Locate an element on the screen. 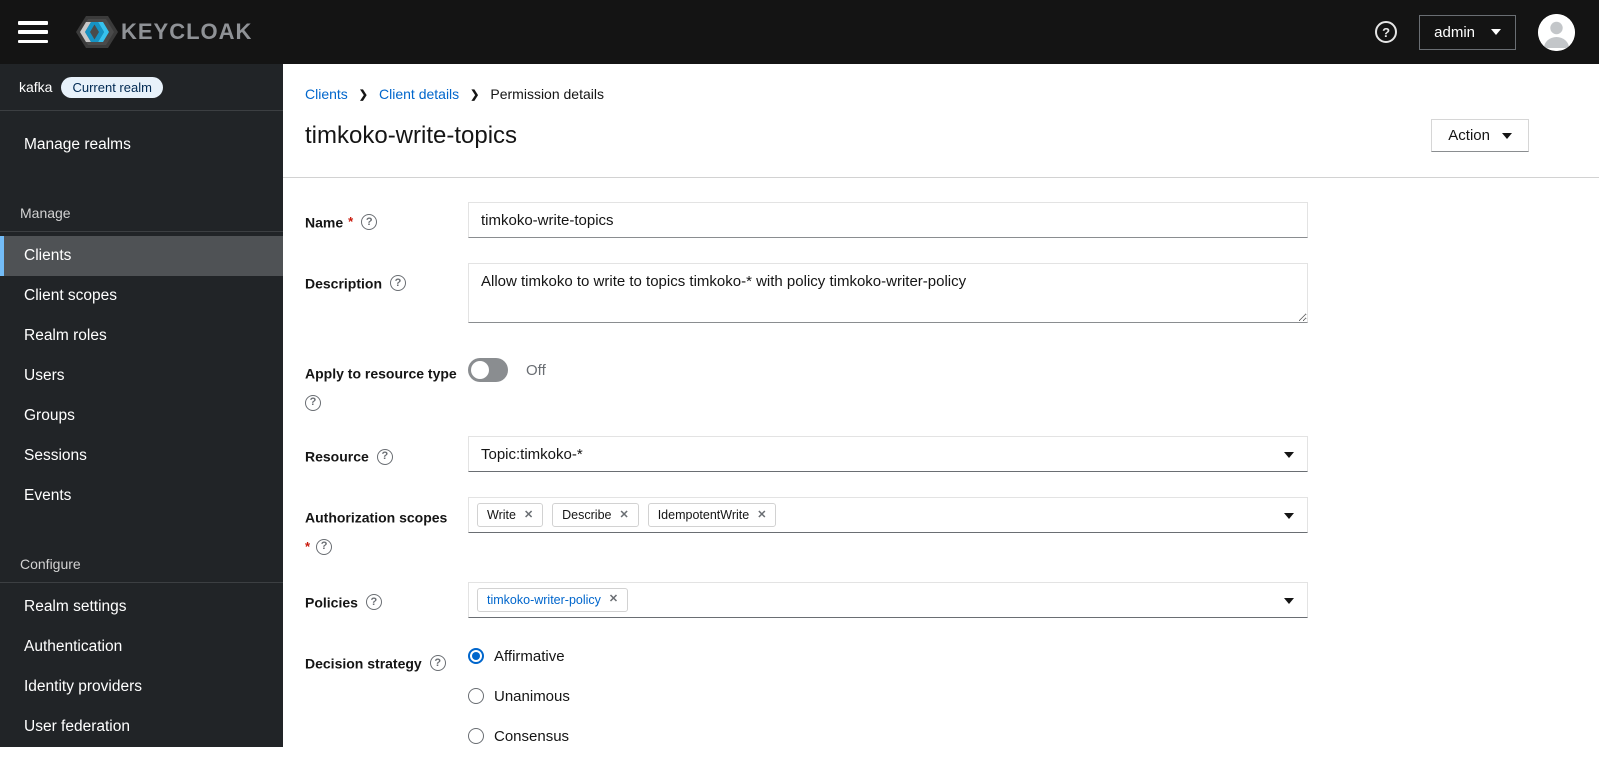  avatar is located at coordinates (1556, 32).